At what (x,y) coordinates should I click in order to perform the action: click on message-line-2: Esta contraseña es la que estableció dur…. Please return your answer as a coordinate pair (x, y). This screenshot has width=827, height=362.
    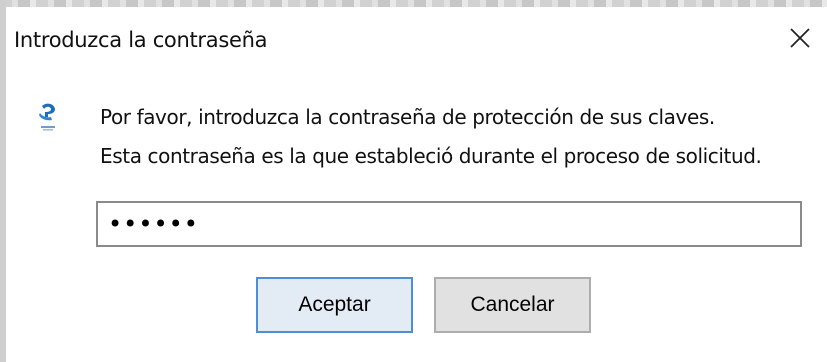
    Looking at the image, I should click on (431, 156).